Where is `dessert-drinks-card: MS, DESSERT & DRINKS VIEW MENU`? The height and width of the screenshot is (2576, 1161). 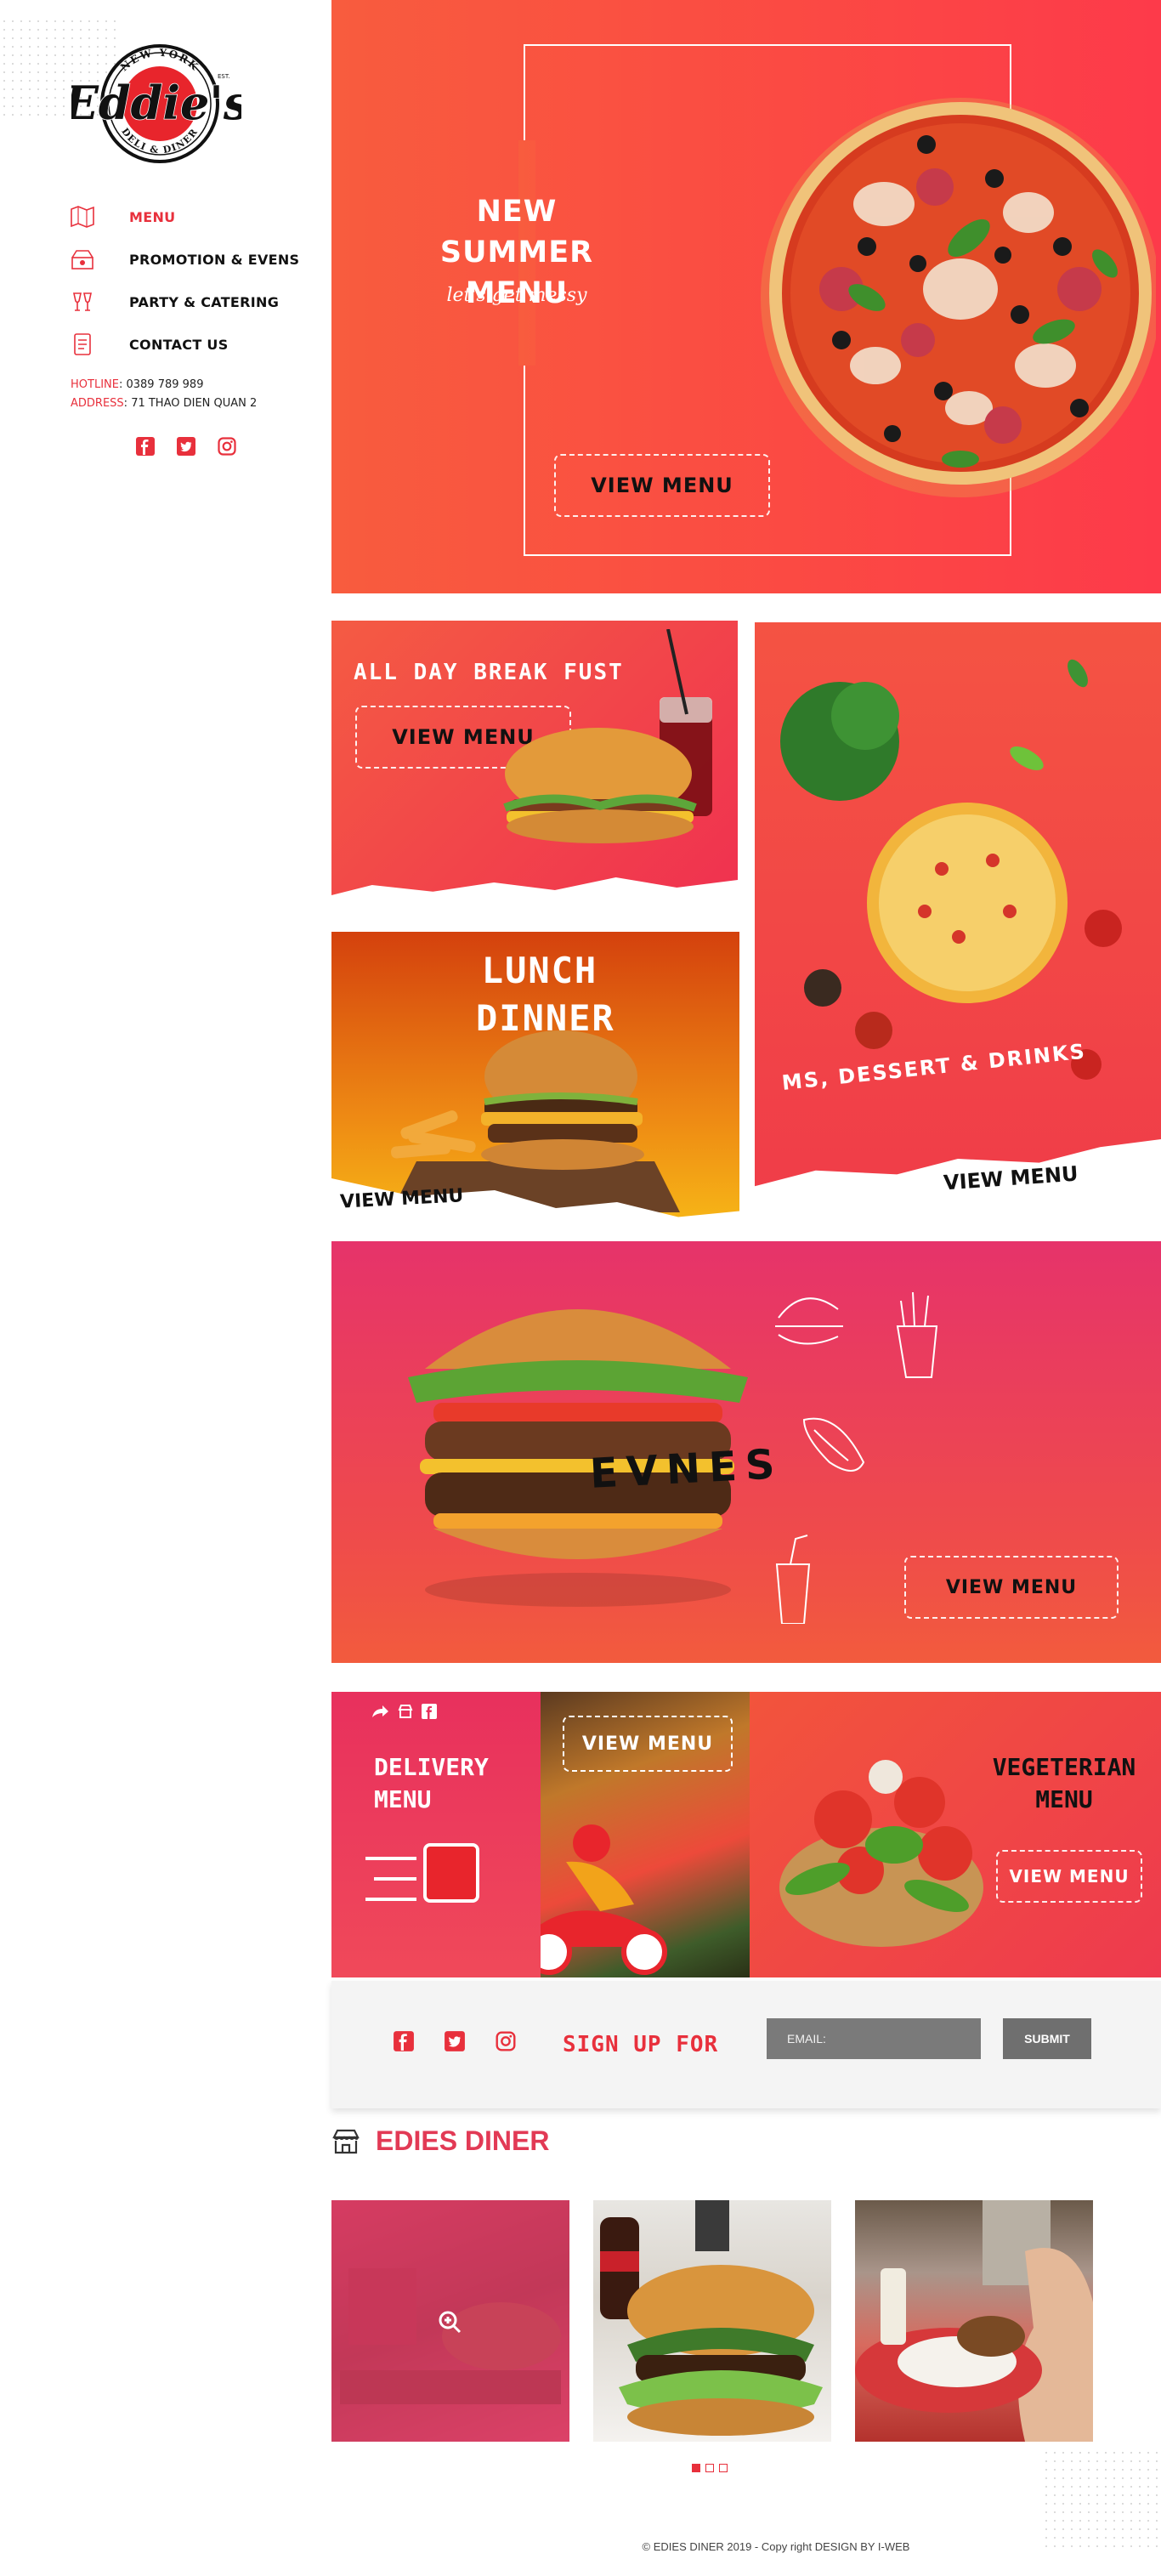
dessert-drinks-card: MS, DESSERT & DRINKS VIEW MENU is located at coordinates (958, 919).